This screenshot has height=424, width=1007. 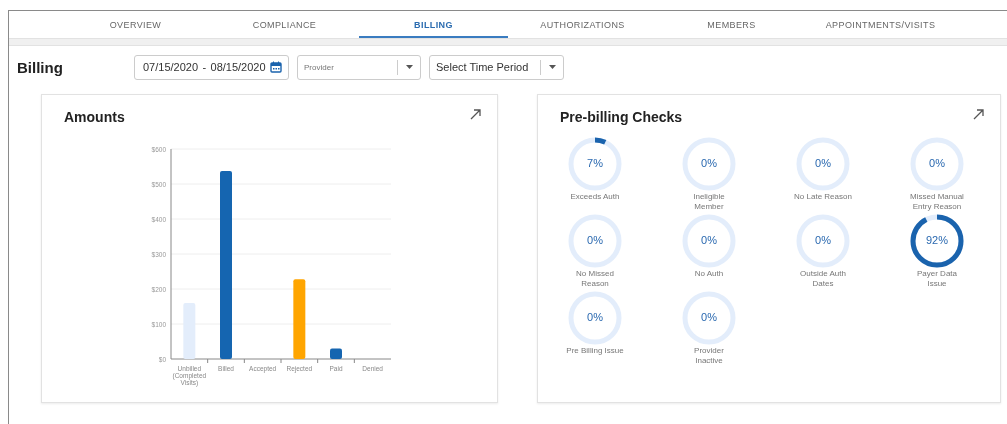 What do you see at coordinates (595, 197) in the screenshot?
I see `check-label: Exceeds Auth` at bounding box center [595, 197].